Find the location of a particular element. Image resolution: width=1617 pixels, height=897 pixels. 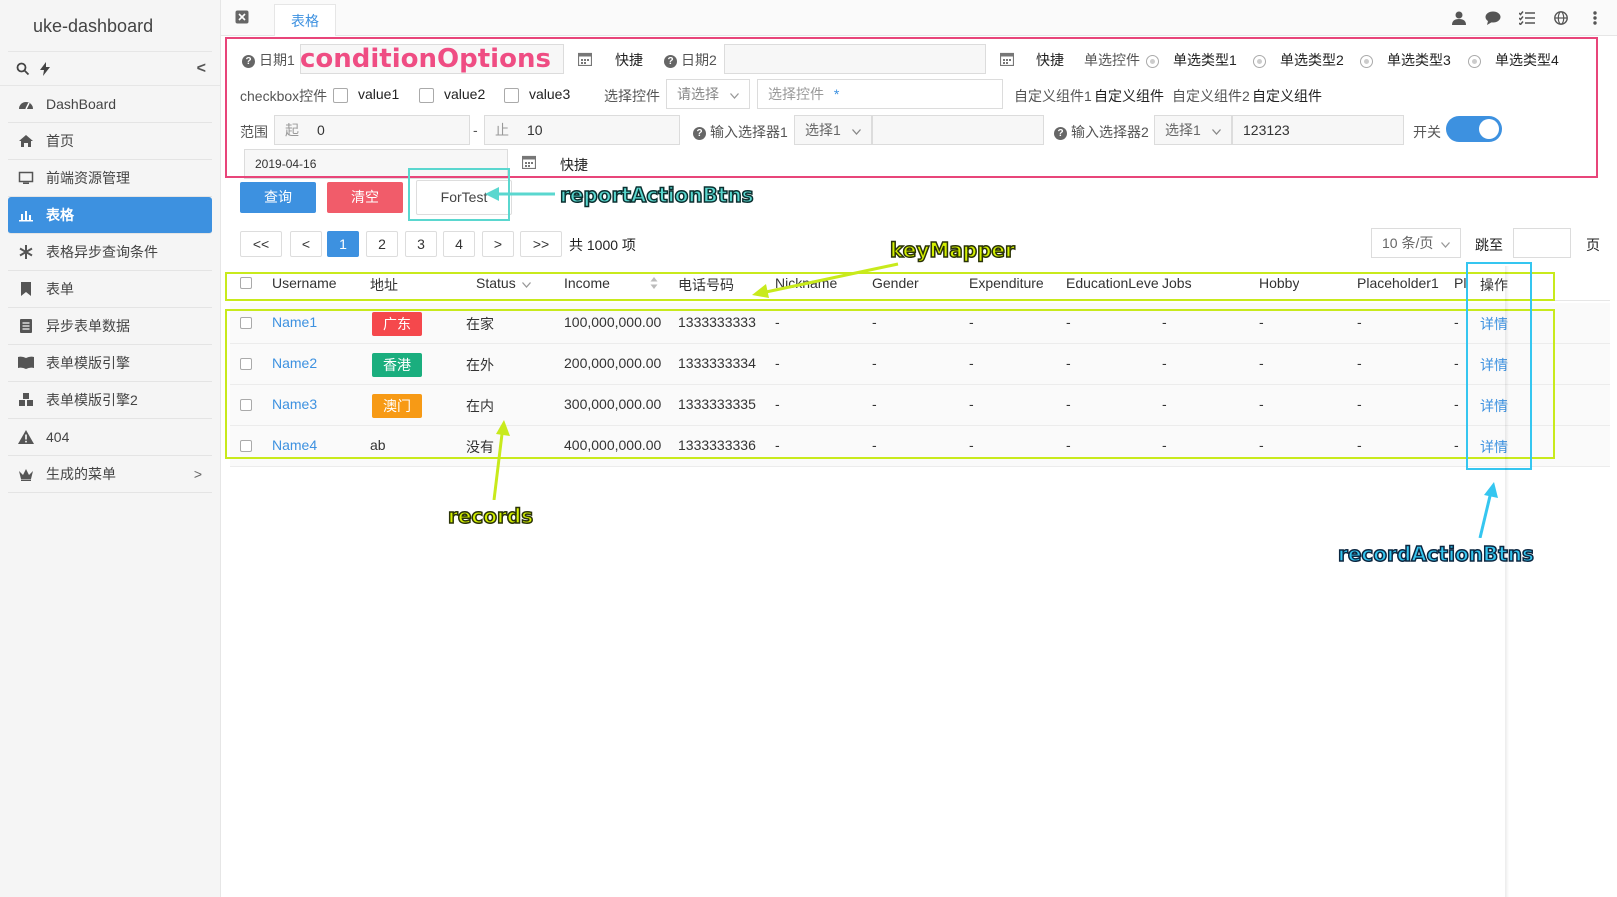

collapse-sidebar-button: < is located at coordinates (201, 69).